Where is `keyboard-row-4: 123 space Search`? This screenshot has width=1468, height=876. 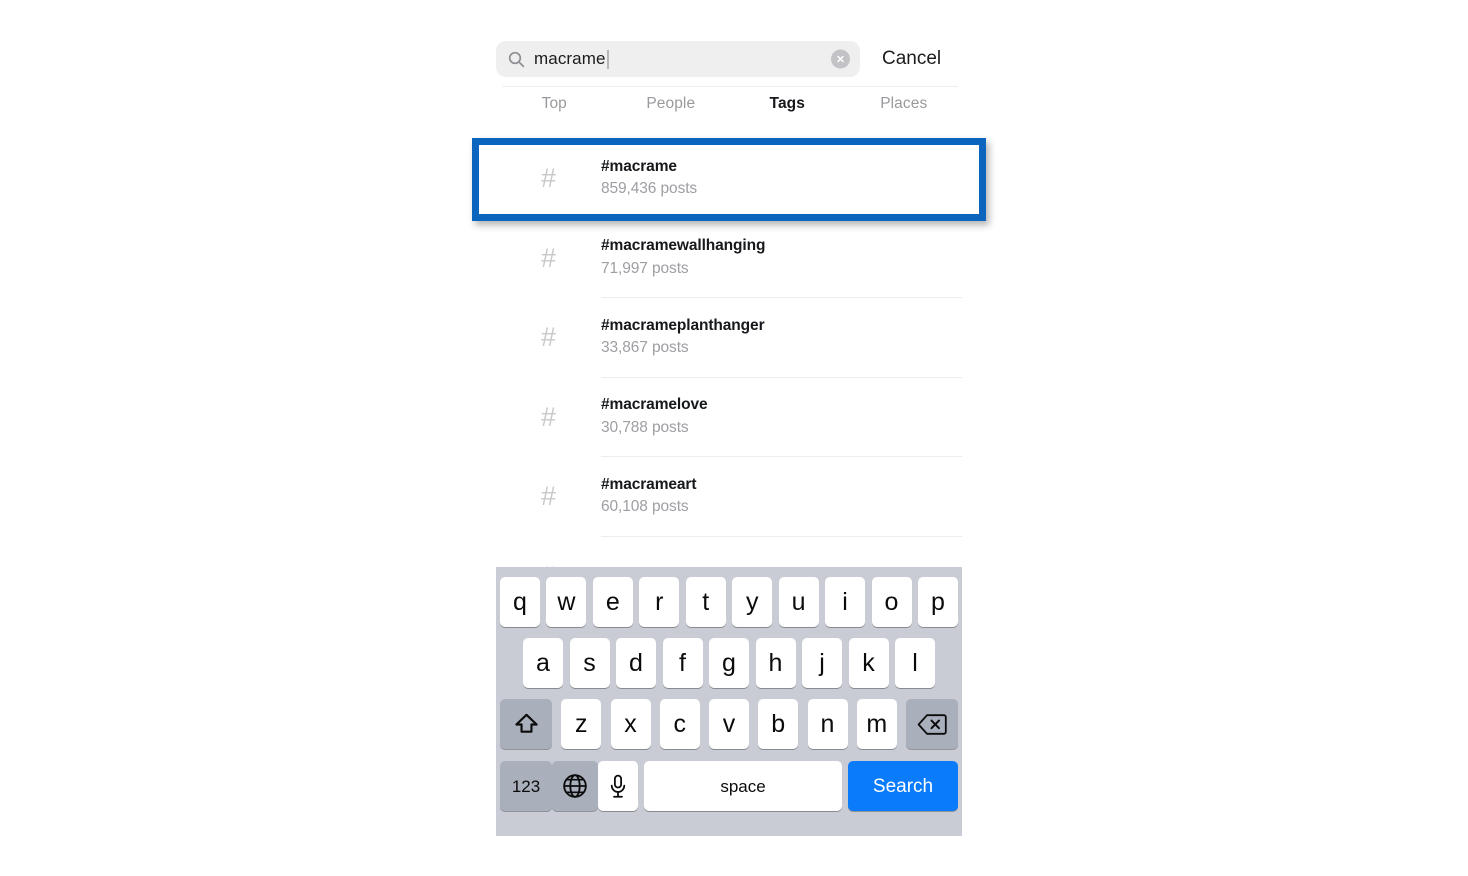 keyboard-row-4: 123 space Search is located at coordinates (729, 780).